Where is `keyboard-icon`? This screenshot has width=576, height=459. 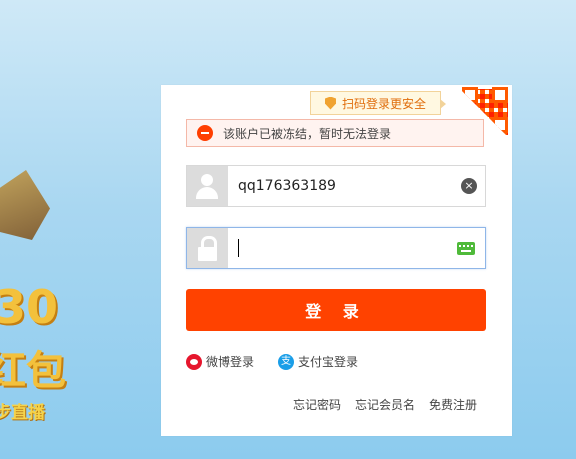 keyboard-icon is located at coordinates (466, 248).